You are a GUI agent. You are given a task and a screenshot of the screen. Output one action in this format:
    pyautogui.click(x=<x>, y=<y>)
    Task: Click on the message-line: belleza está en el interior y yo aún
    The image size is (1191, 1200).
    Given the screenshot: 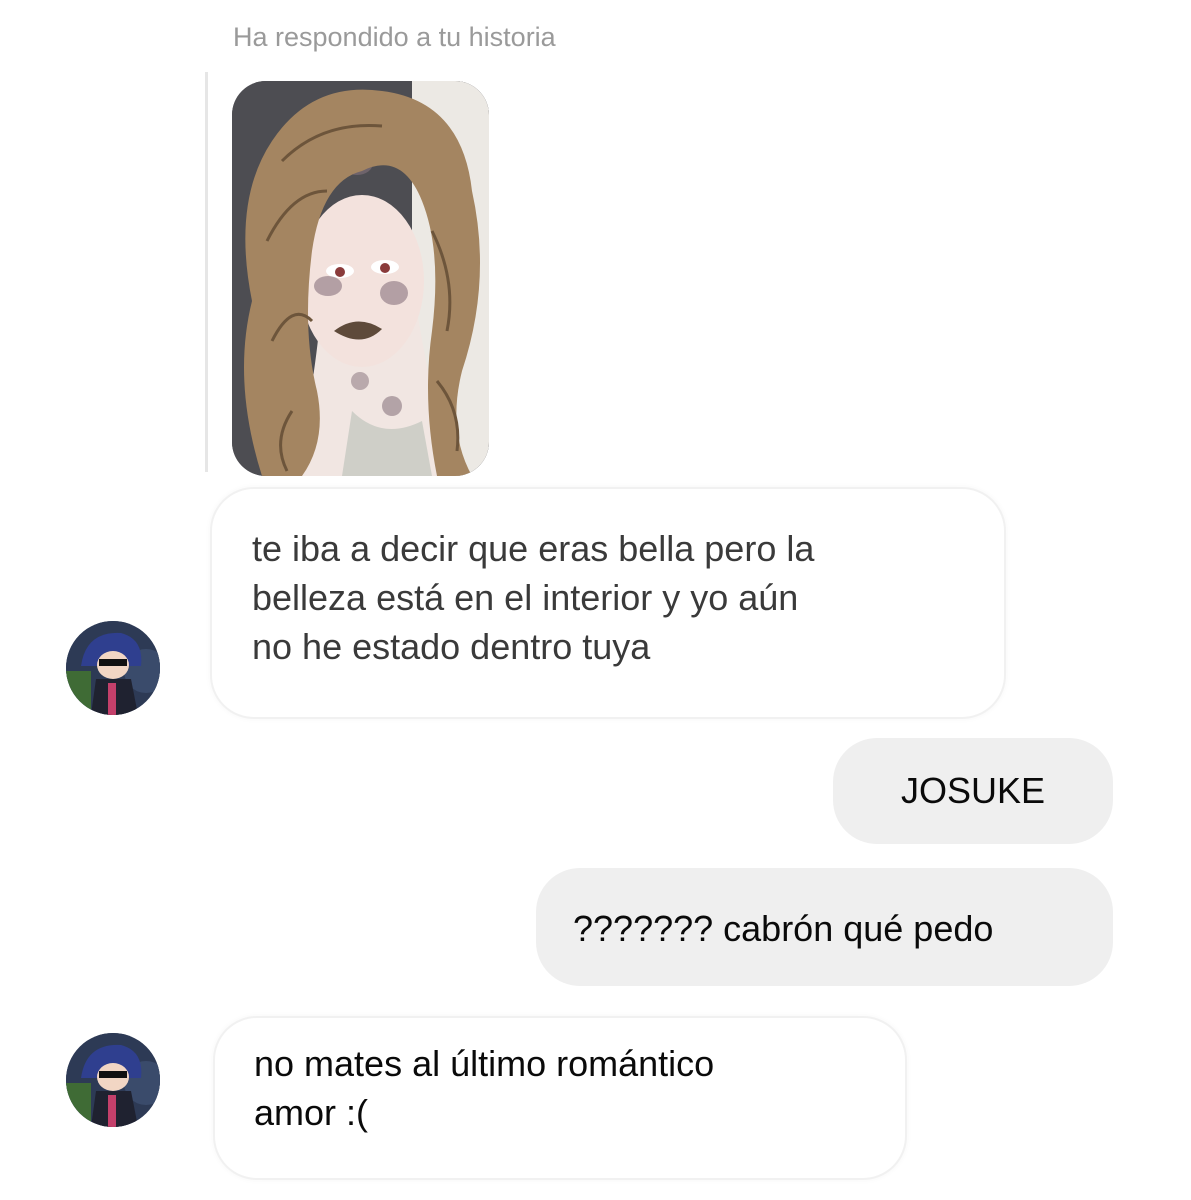 What is the action you would take?
    pyautogui.click(x=525, y=597)
    